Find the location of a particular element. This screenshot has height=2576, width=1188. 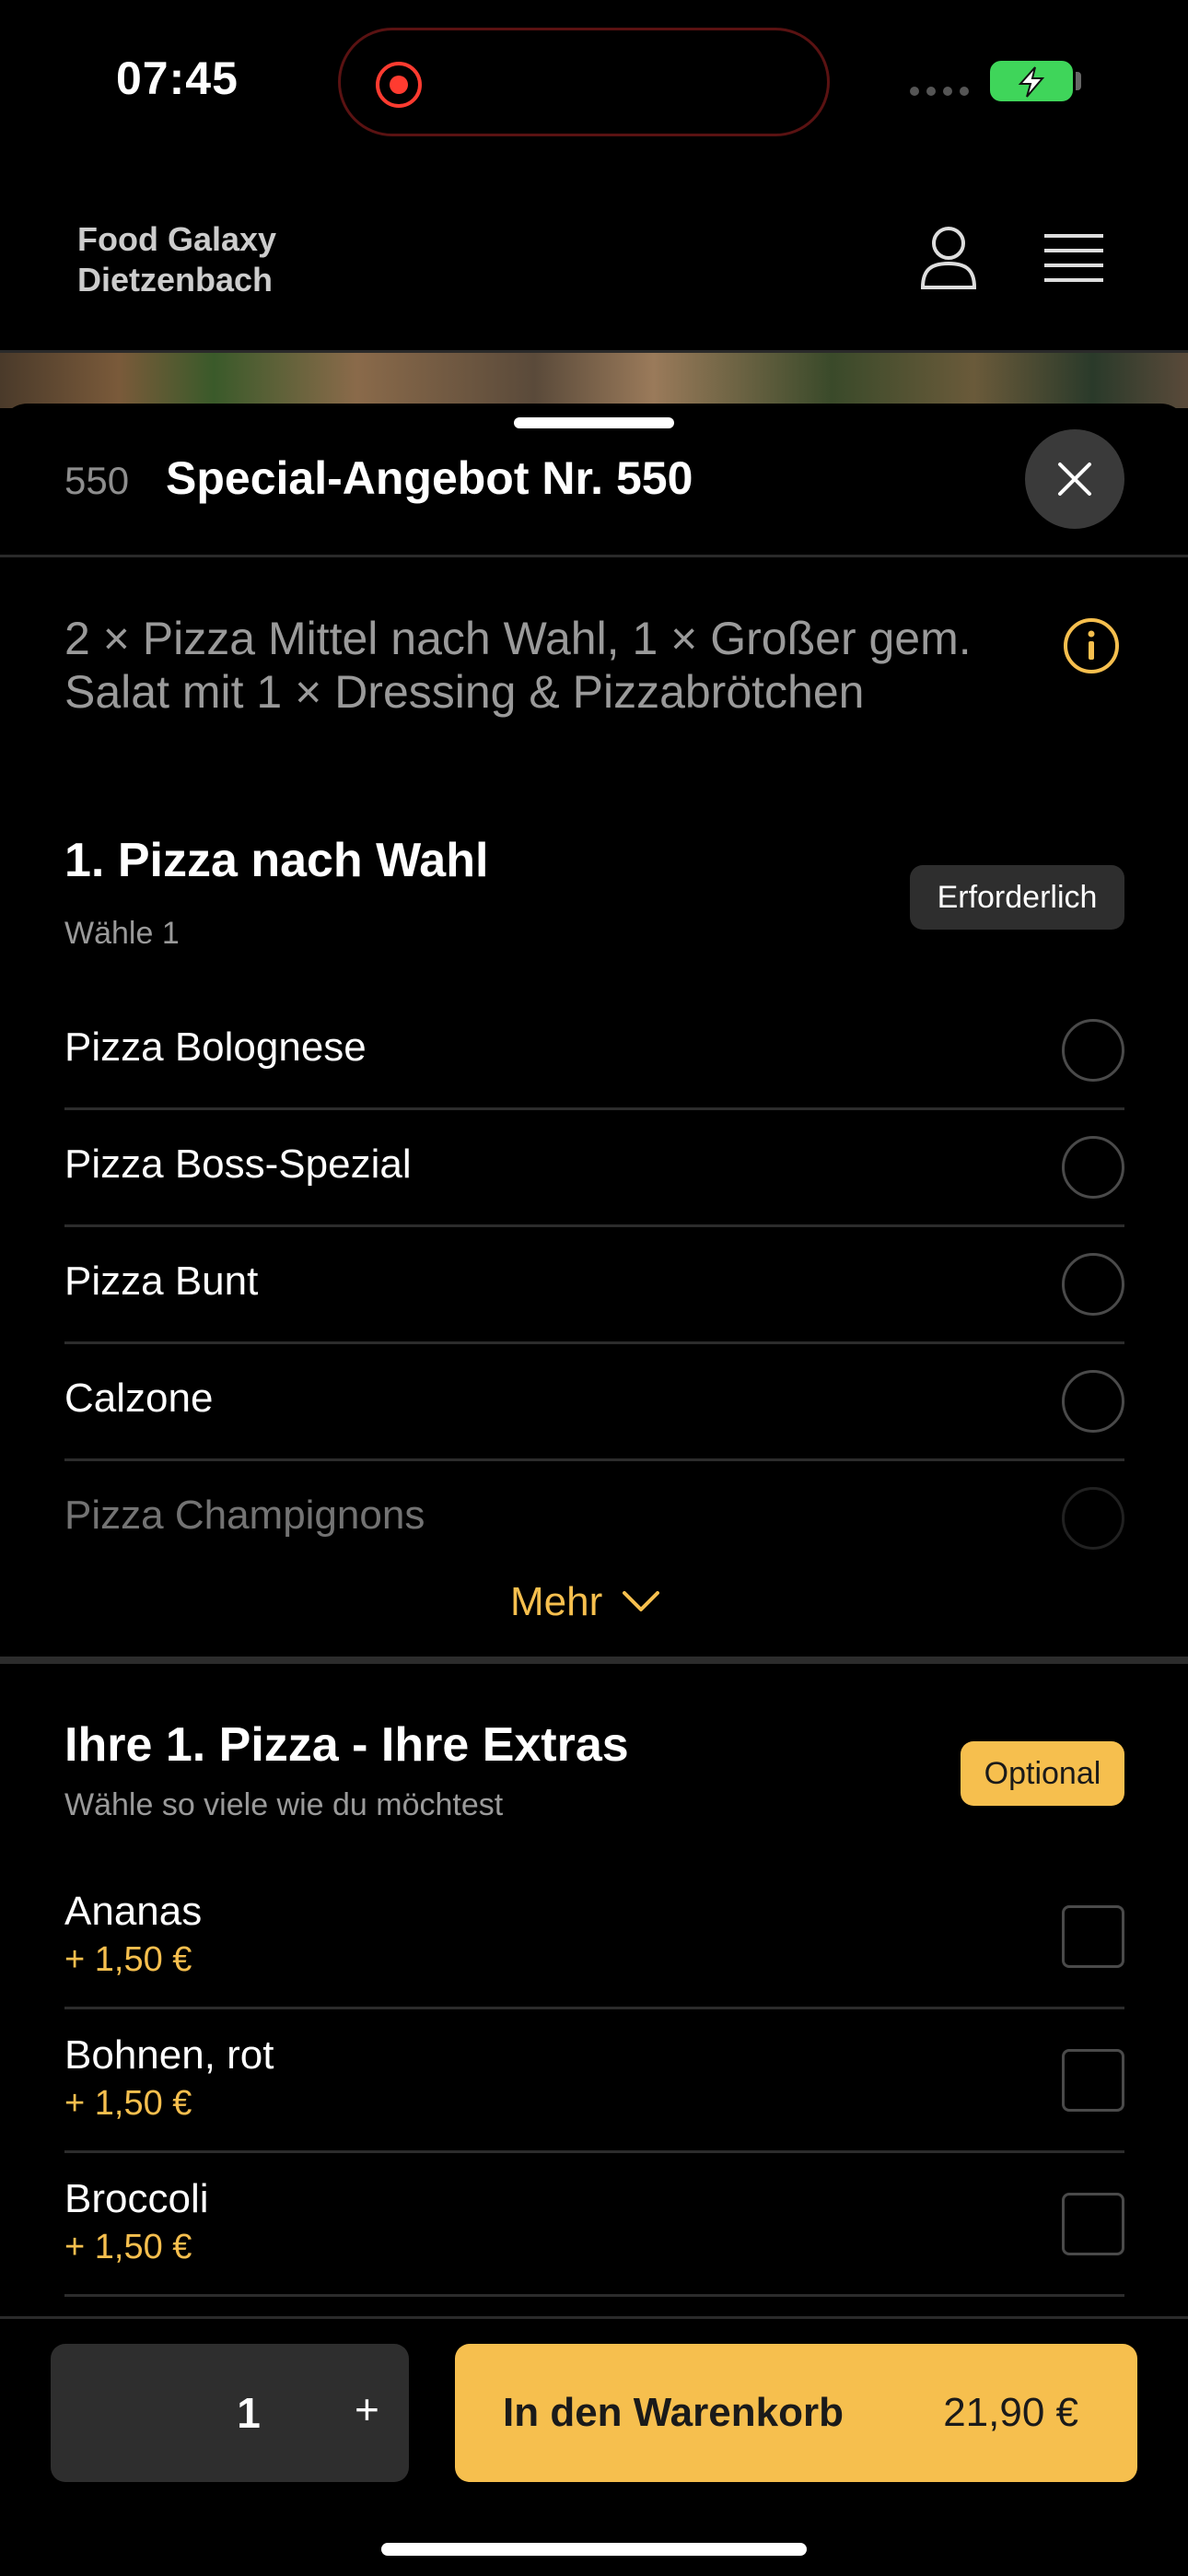

section-extras-title: Ihre 1. Pizza - Ihre Extras is located at coordinates (346, 1745).